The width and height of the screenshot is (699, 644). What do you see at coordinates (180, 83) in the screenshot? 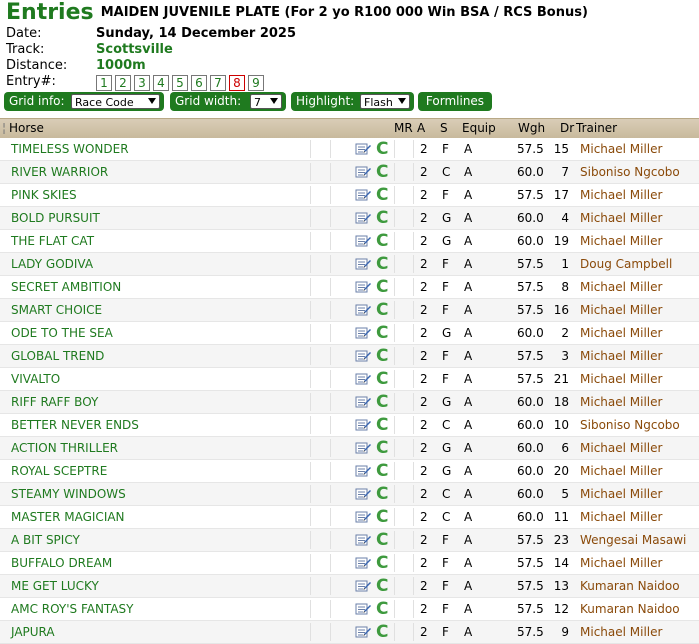
I see `entry-number-link: 5` at bounding box center [180, 83].